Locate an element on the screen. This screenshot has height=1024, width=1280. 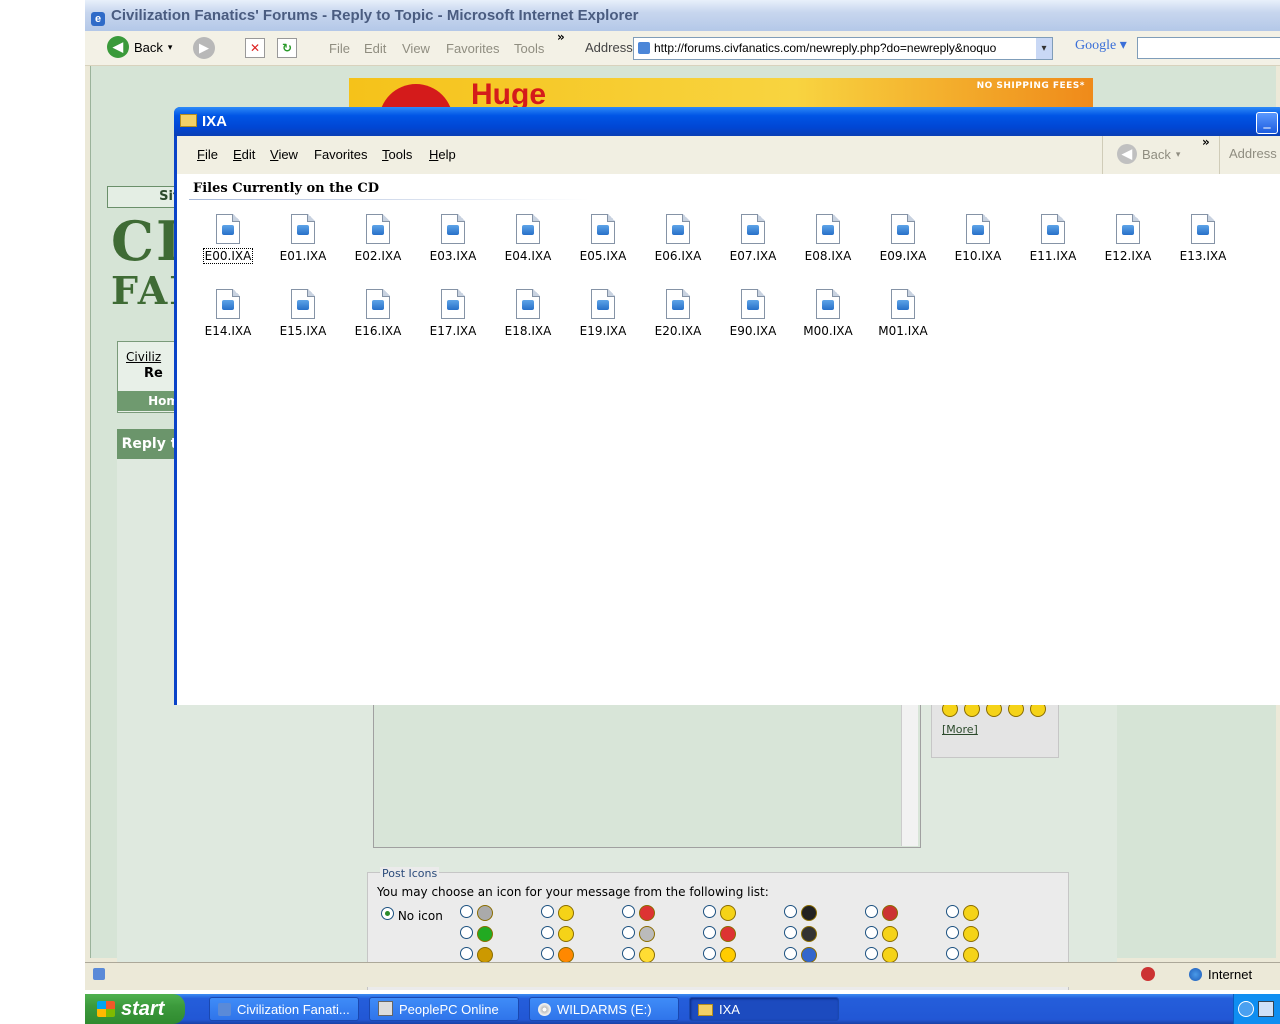
file-item: E19.IXA is located at coordinates (603, 313).